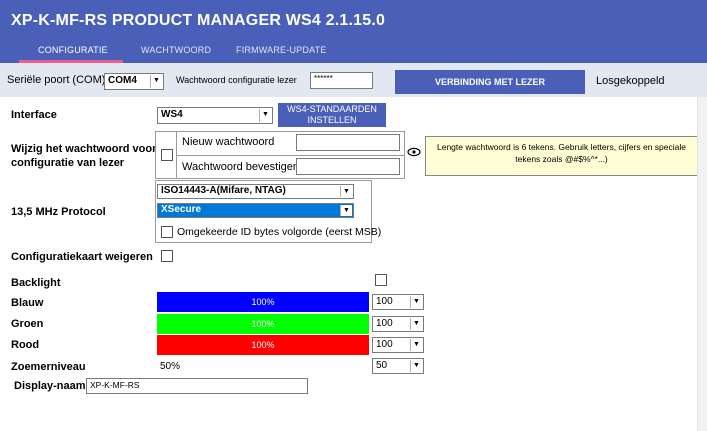 Image resolution: width=707 pixels, height=431 pixels. Describe the element at coordinates (263, 302) in the screenshot. I see `blue-level-bar: 100%` at that location.